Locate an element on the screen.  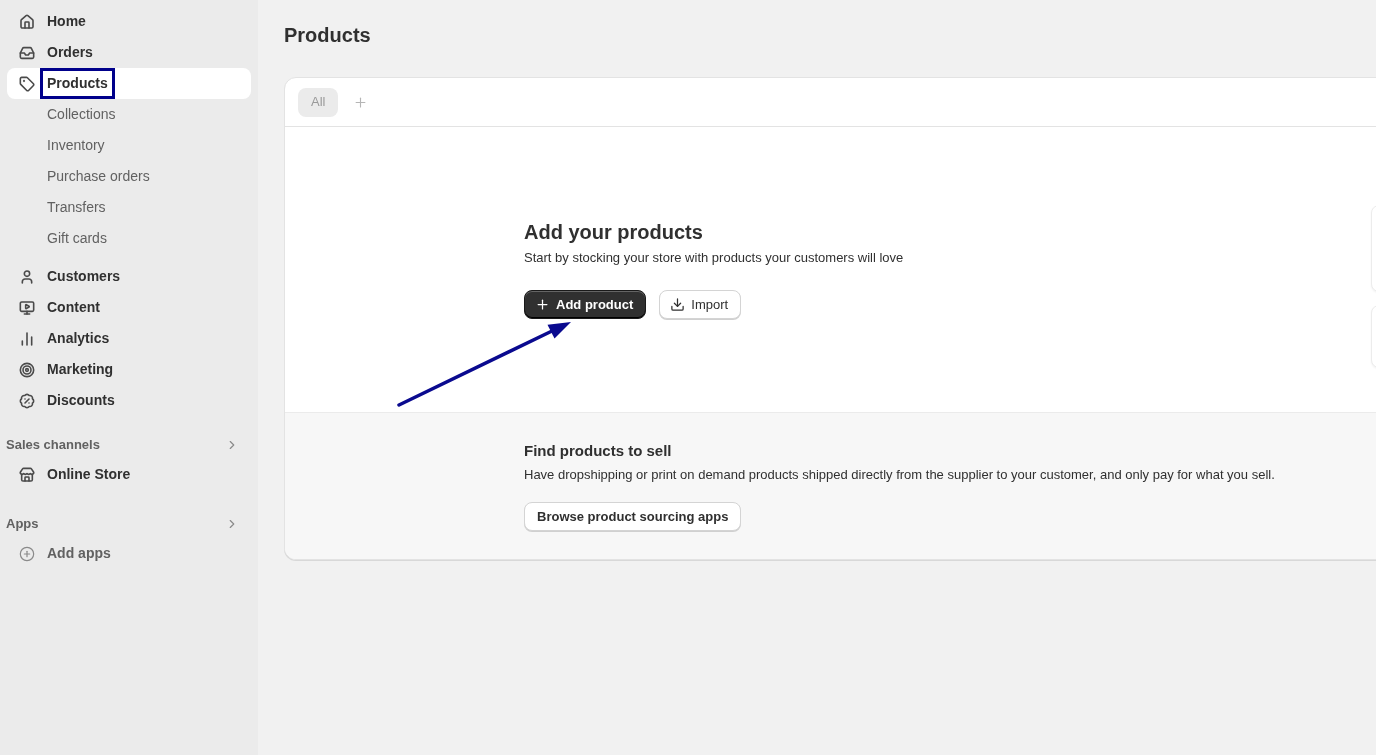
nav-subitem: Gift cards is located at coordinates (129, 238).